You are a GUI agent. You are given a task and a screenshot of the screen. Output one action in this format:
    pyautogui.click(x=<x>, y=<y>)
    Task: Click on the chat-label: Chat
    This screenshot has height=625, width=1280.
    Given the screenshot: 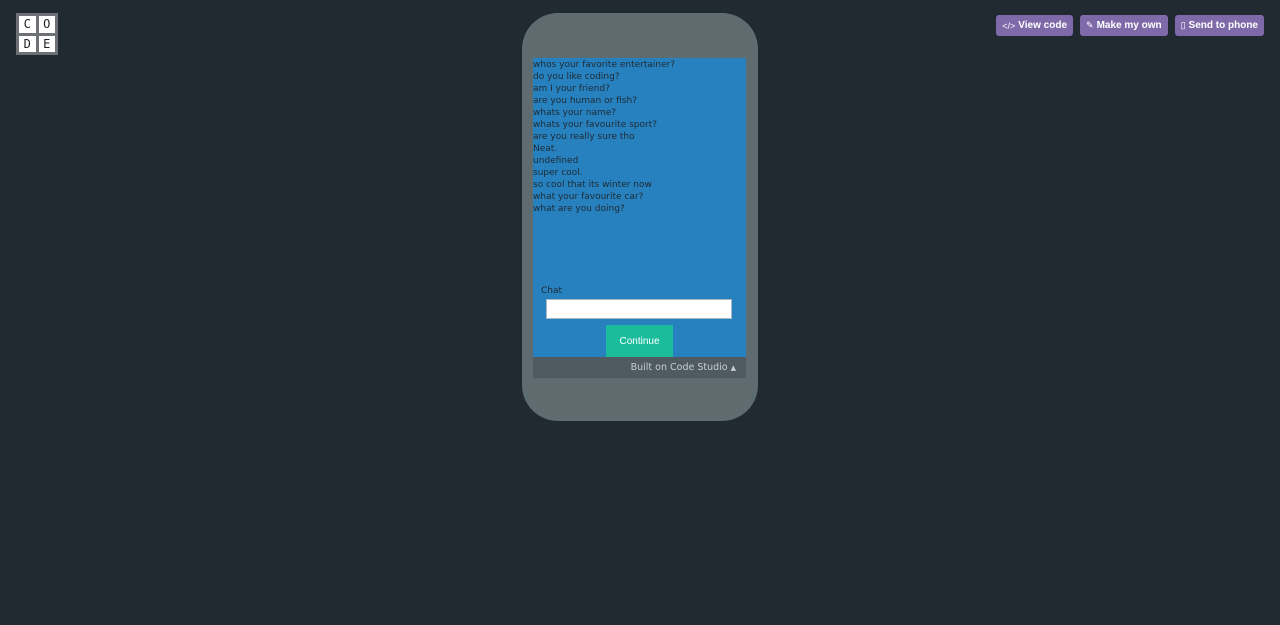 What is the action you would take?
    pyautogui.click(x=552, y=291)
    